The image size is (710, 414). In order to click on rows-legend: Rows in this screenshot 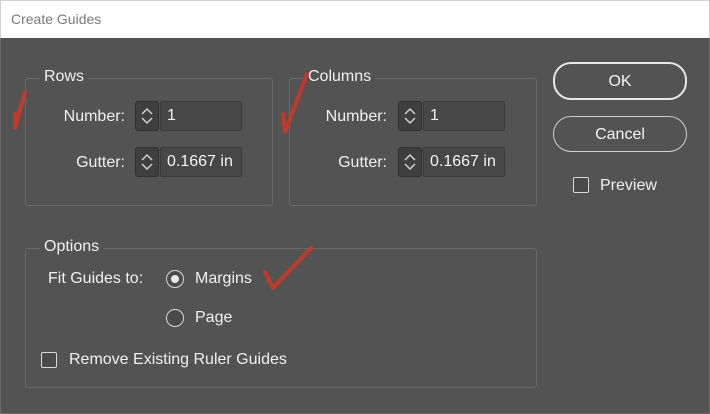, I will do `click(64, 77)`.